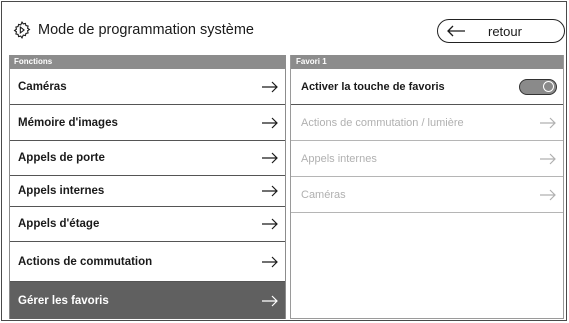  Describe the element at coordinates (59, 224) in the screenshot. I see `menu-item-label: Appels d'étage` at that location.